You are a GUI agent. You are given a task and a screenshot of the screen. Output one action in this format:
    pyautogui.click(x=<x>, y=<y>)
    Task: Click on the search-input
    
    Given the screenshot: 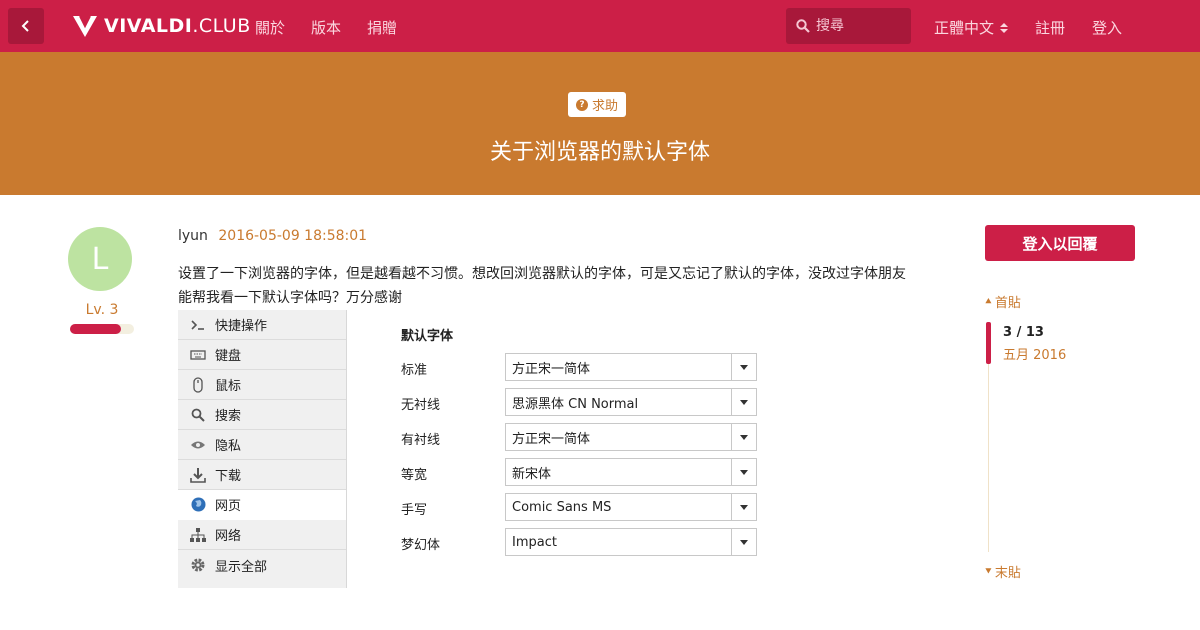 What is the action you would take?
    pyautogui.click(x=856, y=26)
    